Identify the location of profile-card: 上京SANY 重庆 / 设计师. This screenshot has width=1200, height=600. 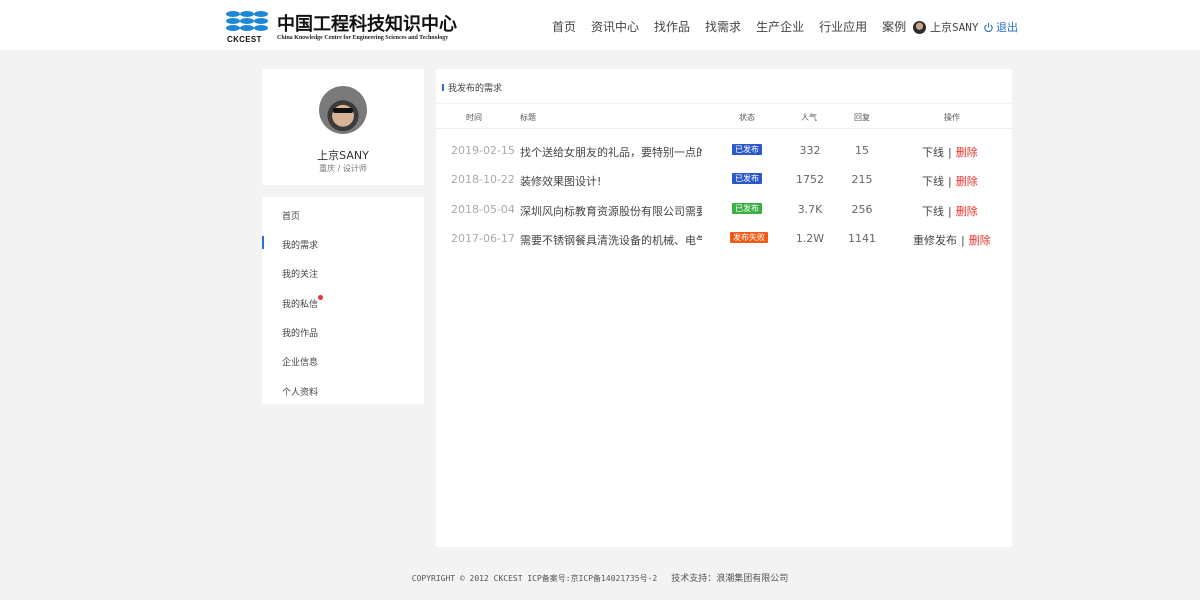
(343, 127).